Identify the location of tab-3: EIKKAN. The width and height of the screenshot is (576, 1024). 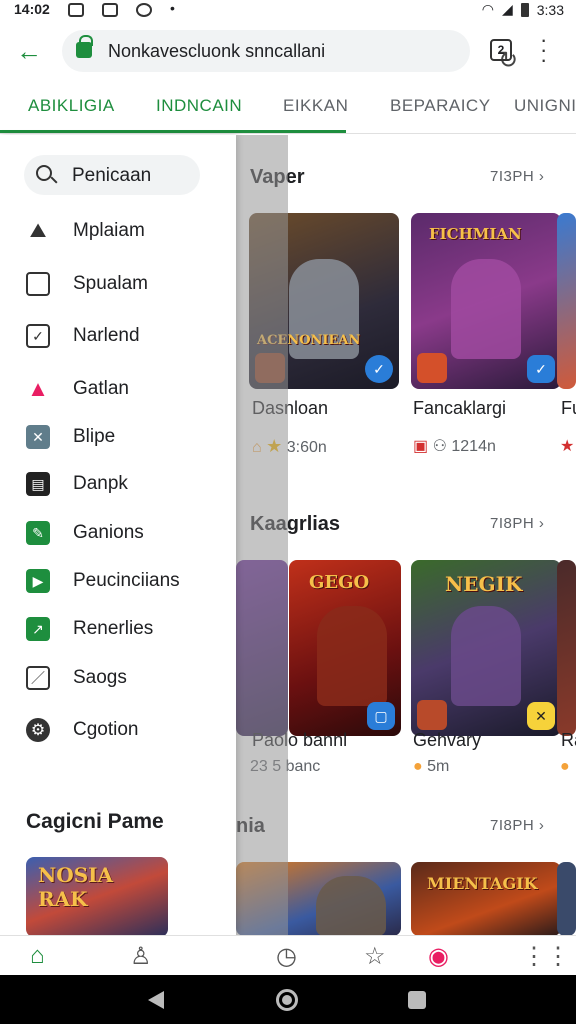
(315, 106).